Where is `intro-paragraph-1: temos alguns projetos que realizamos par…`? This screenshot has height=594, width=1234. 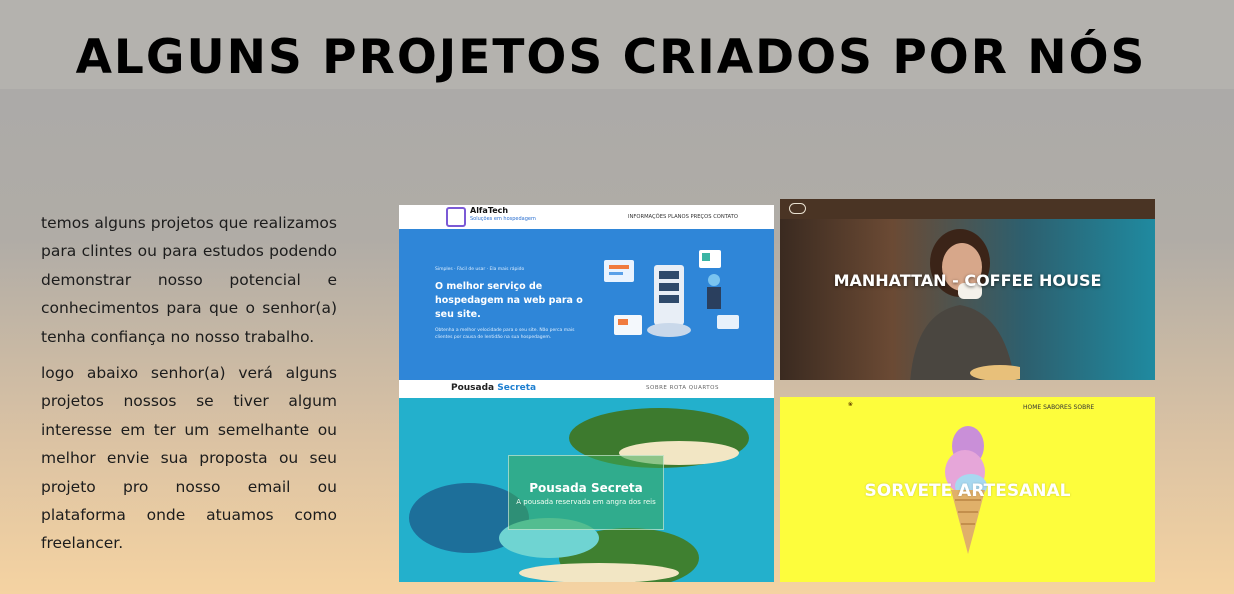 intro-paragraph-1: temos alguns projetos que realizamos par… is located at coordinates (189, 280).